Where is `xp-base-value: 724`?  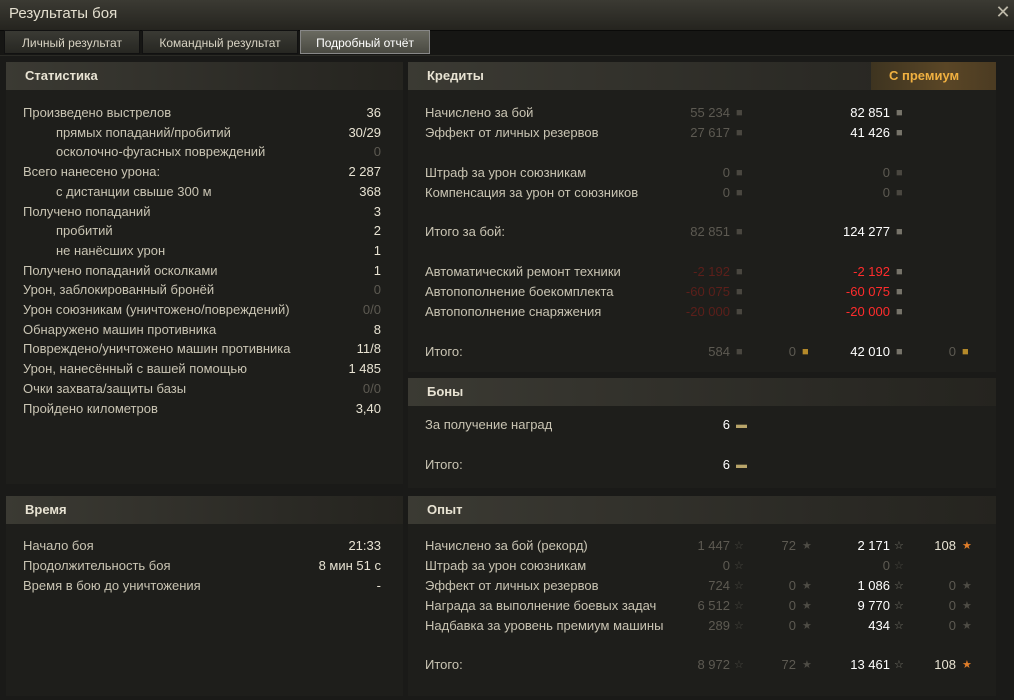
xp-base-value: 724 is located at coordinates (719, 585).